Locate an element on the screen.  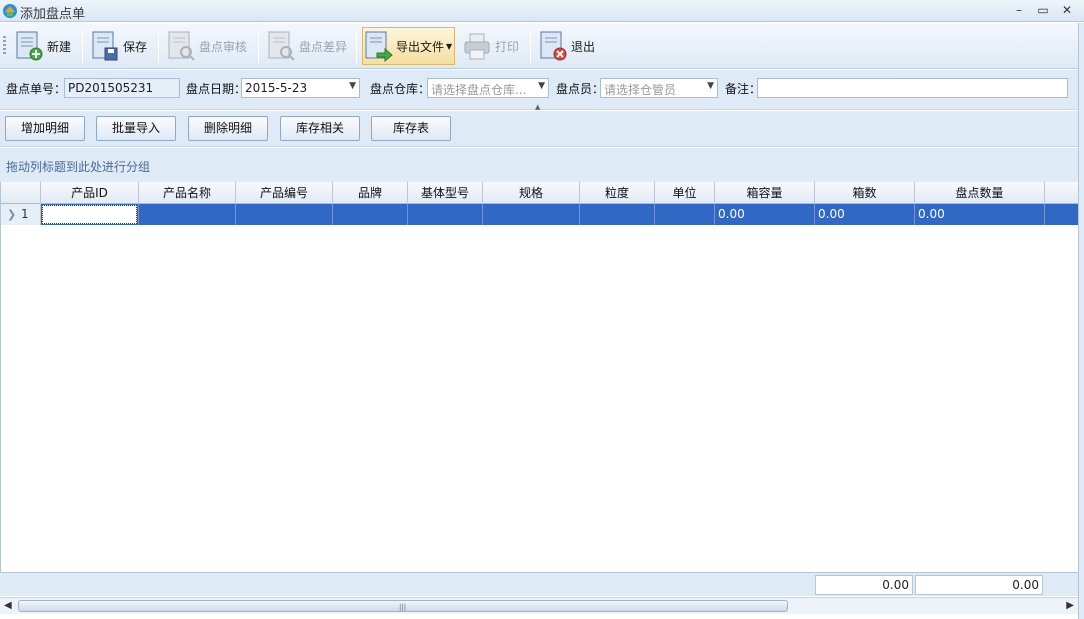
audit-label: 盘点审核 is located at coordinates (223, 46).